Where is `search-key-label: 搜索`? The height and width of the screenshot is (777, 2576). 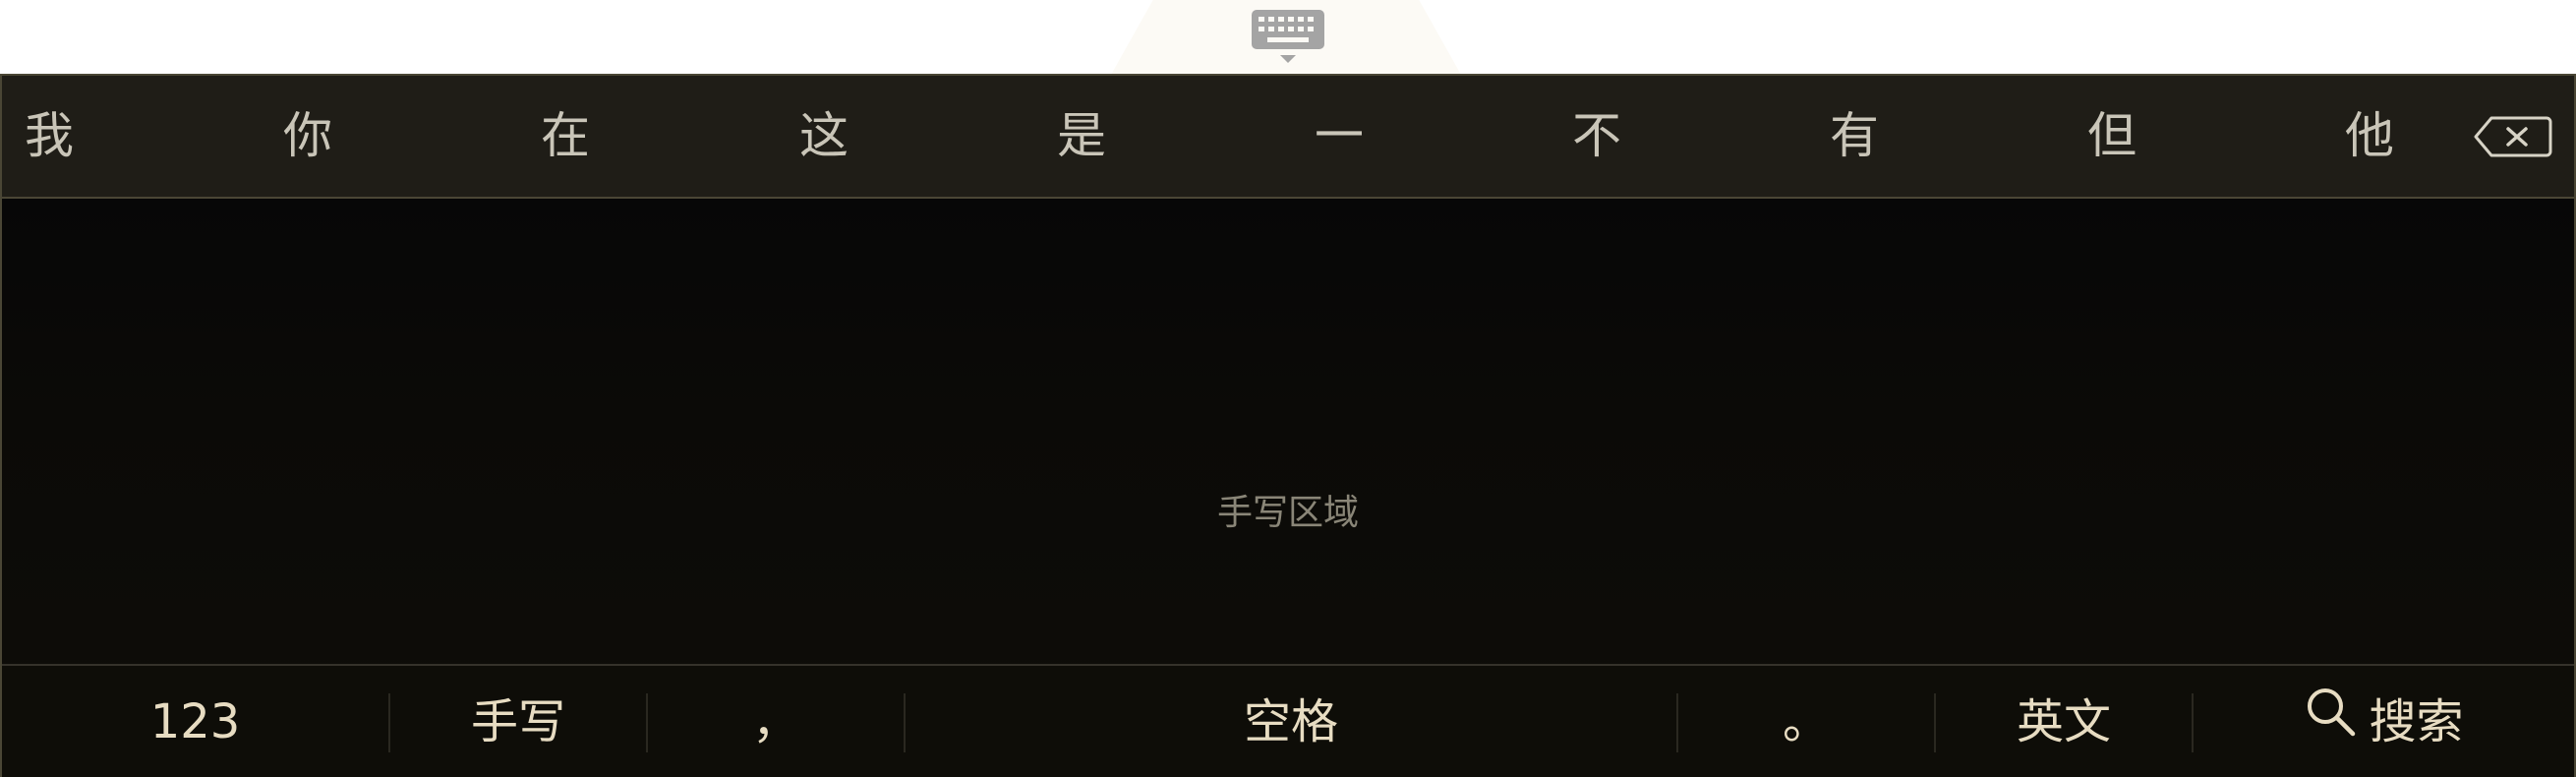
search-key-label: 搜索 is located at coordinates (2416, 721).